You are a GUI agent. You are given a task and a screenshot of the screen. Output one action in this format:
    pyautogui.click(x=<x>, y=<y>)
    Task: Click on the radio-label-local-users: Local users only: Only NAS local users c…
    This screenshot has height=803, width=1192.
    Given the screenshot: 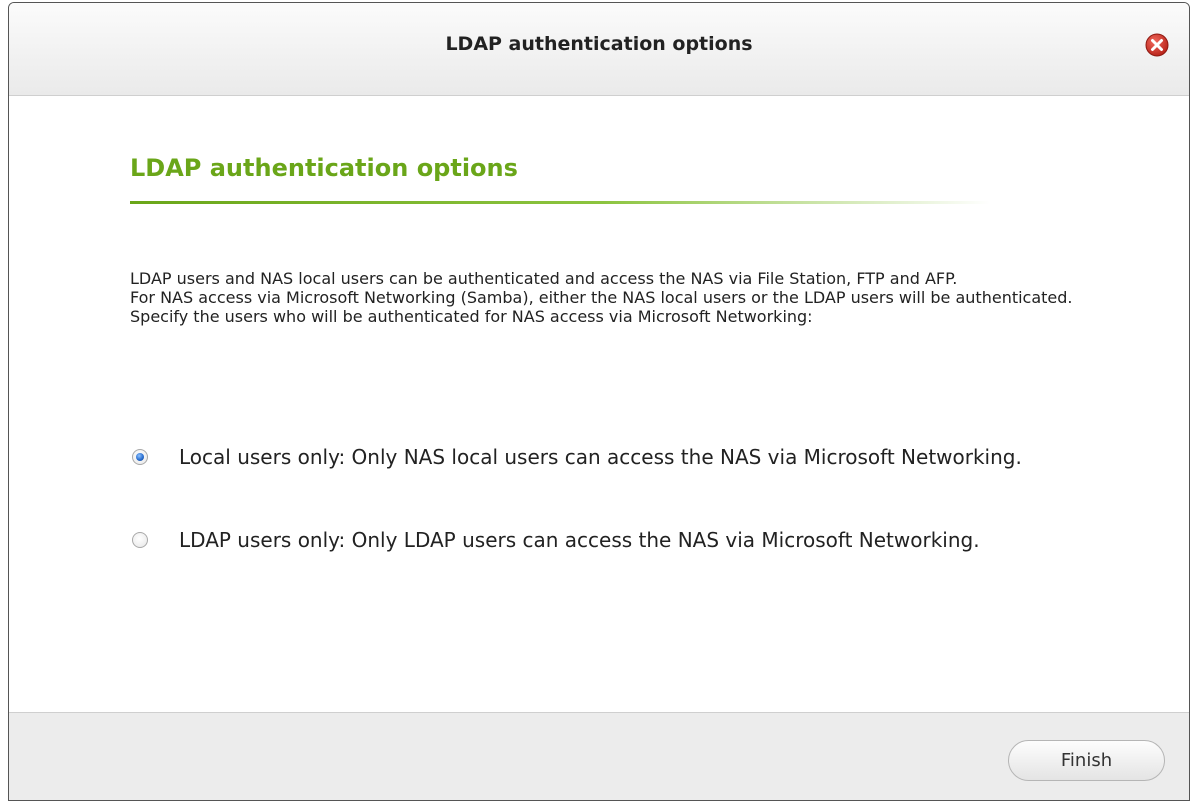 What is the action you would take?
    pyautogui.click(x=619, y=457)
    